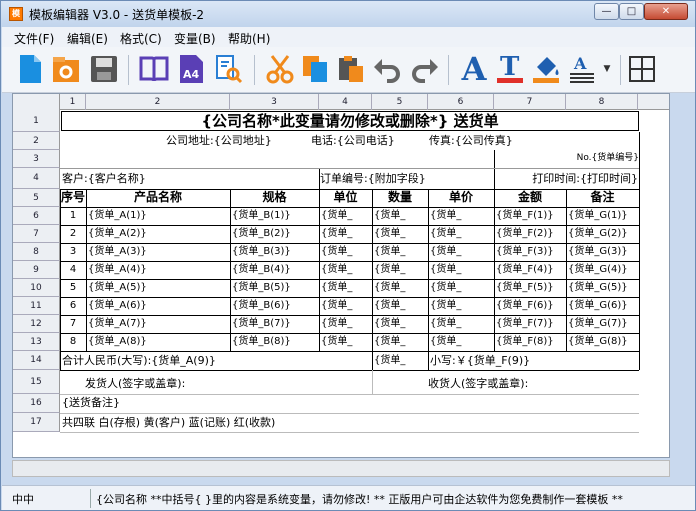 The height and width of the screenshot is (511, 696). What do you see at coordinates (73, 305) in the screenshot?
I see `item-cell-no: 6` at bounding box center [73, 305].